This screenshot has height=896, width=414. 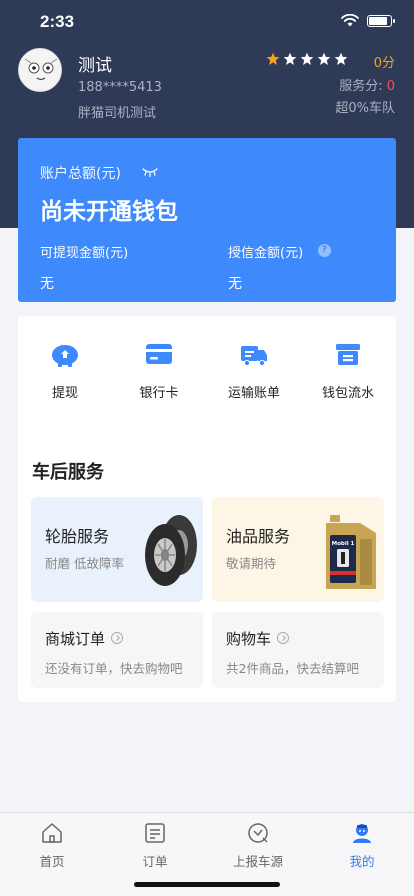 What do you see at coordinates (155, 833) in the screenshot?
I see `order-list-icon` at bounding box center [155, 833].